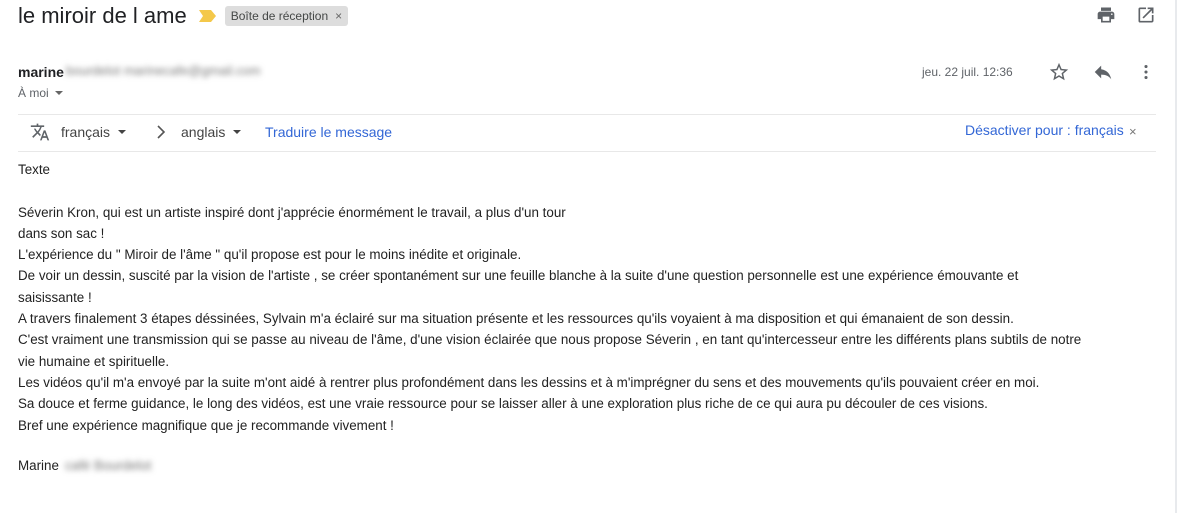  Describe the element at coordinates (1103, 72) in the screenshot. I see `reply-icon` at that location.